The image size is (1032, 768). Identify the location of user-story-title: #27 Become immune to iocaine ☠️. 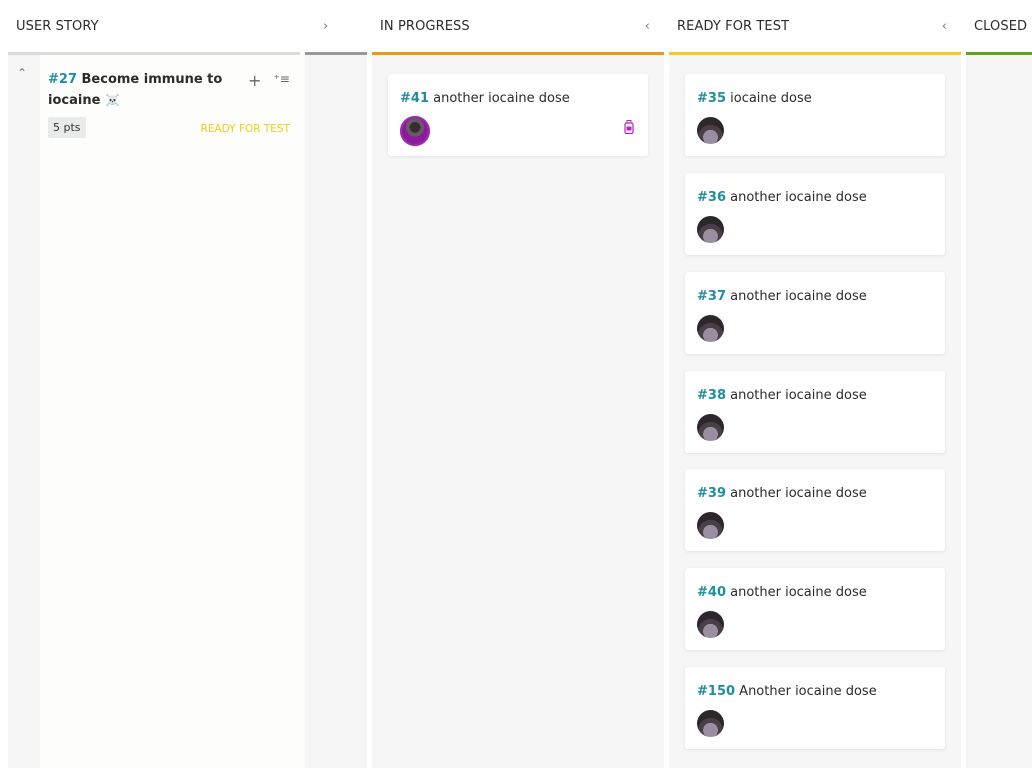
(138, 90).